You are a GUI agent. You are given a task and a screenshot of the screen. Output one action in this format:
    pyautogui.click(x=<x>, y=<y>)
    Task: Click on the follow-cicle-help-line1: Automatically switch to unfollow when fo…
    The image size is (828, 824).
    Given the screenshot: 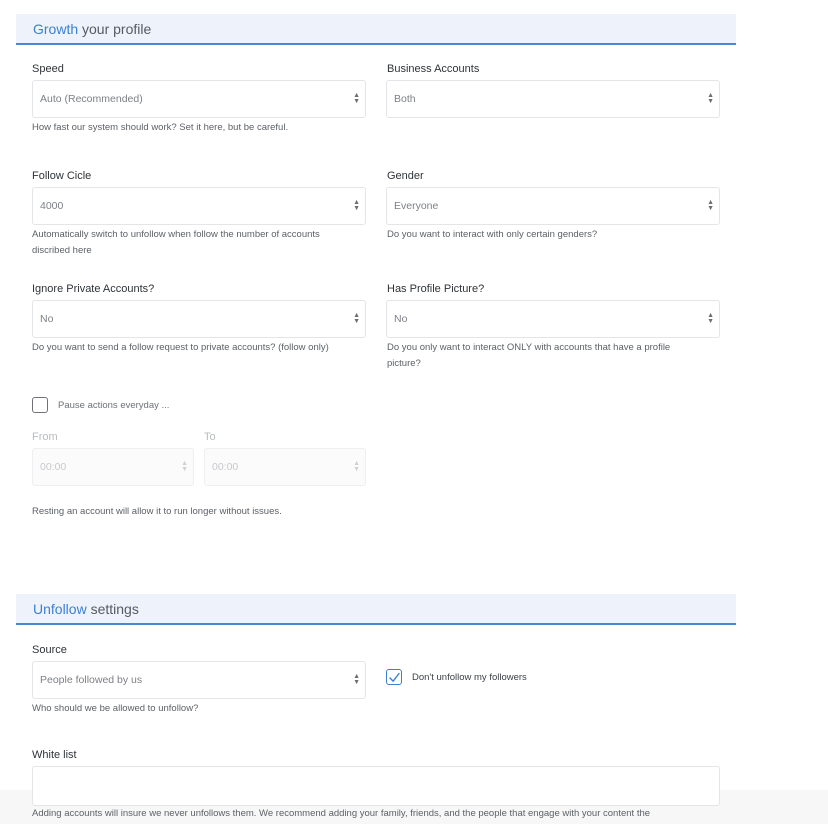 What is the action you would take?
    pyautogui.click(x=176, y=234)
    